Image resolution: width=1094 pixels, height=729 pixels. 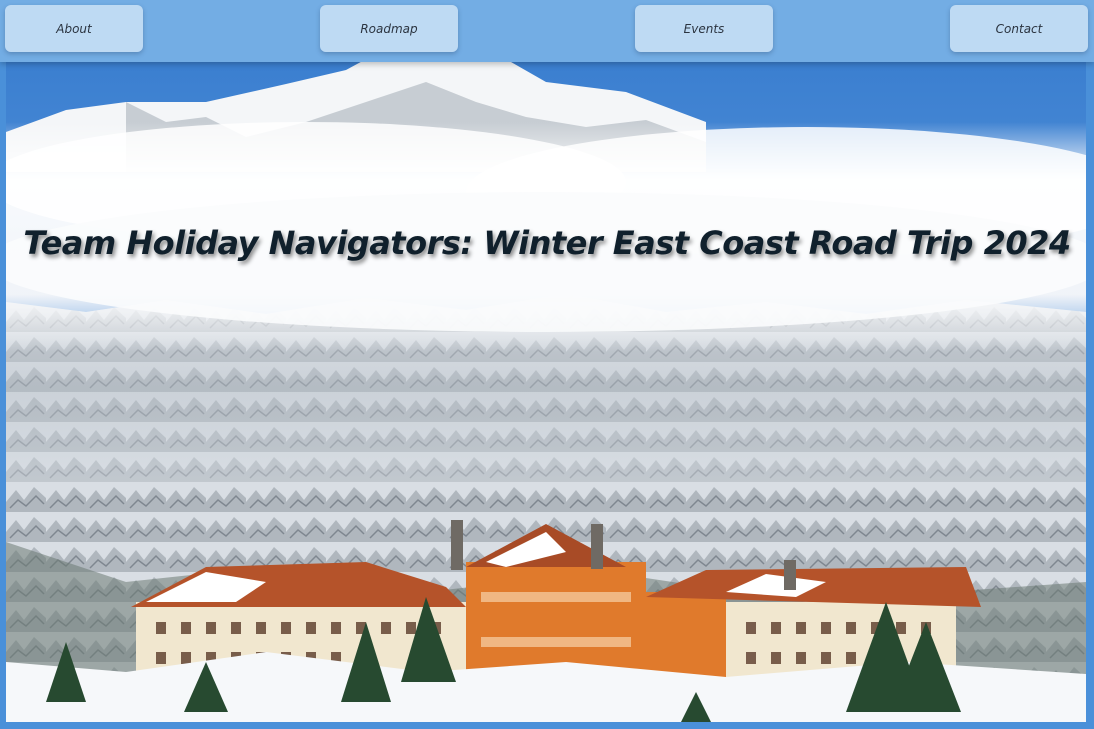 What do you see at coordinates (74, 28) in the screenshot?
I see `nav-button-about: About` at bounding box center [74, 28].